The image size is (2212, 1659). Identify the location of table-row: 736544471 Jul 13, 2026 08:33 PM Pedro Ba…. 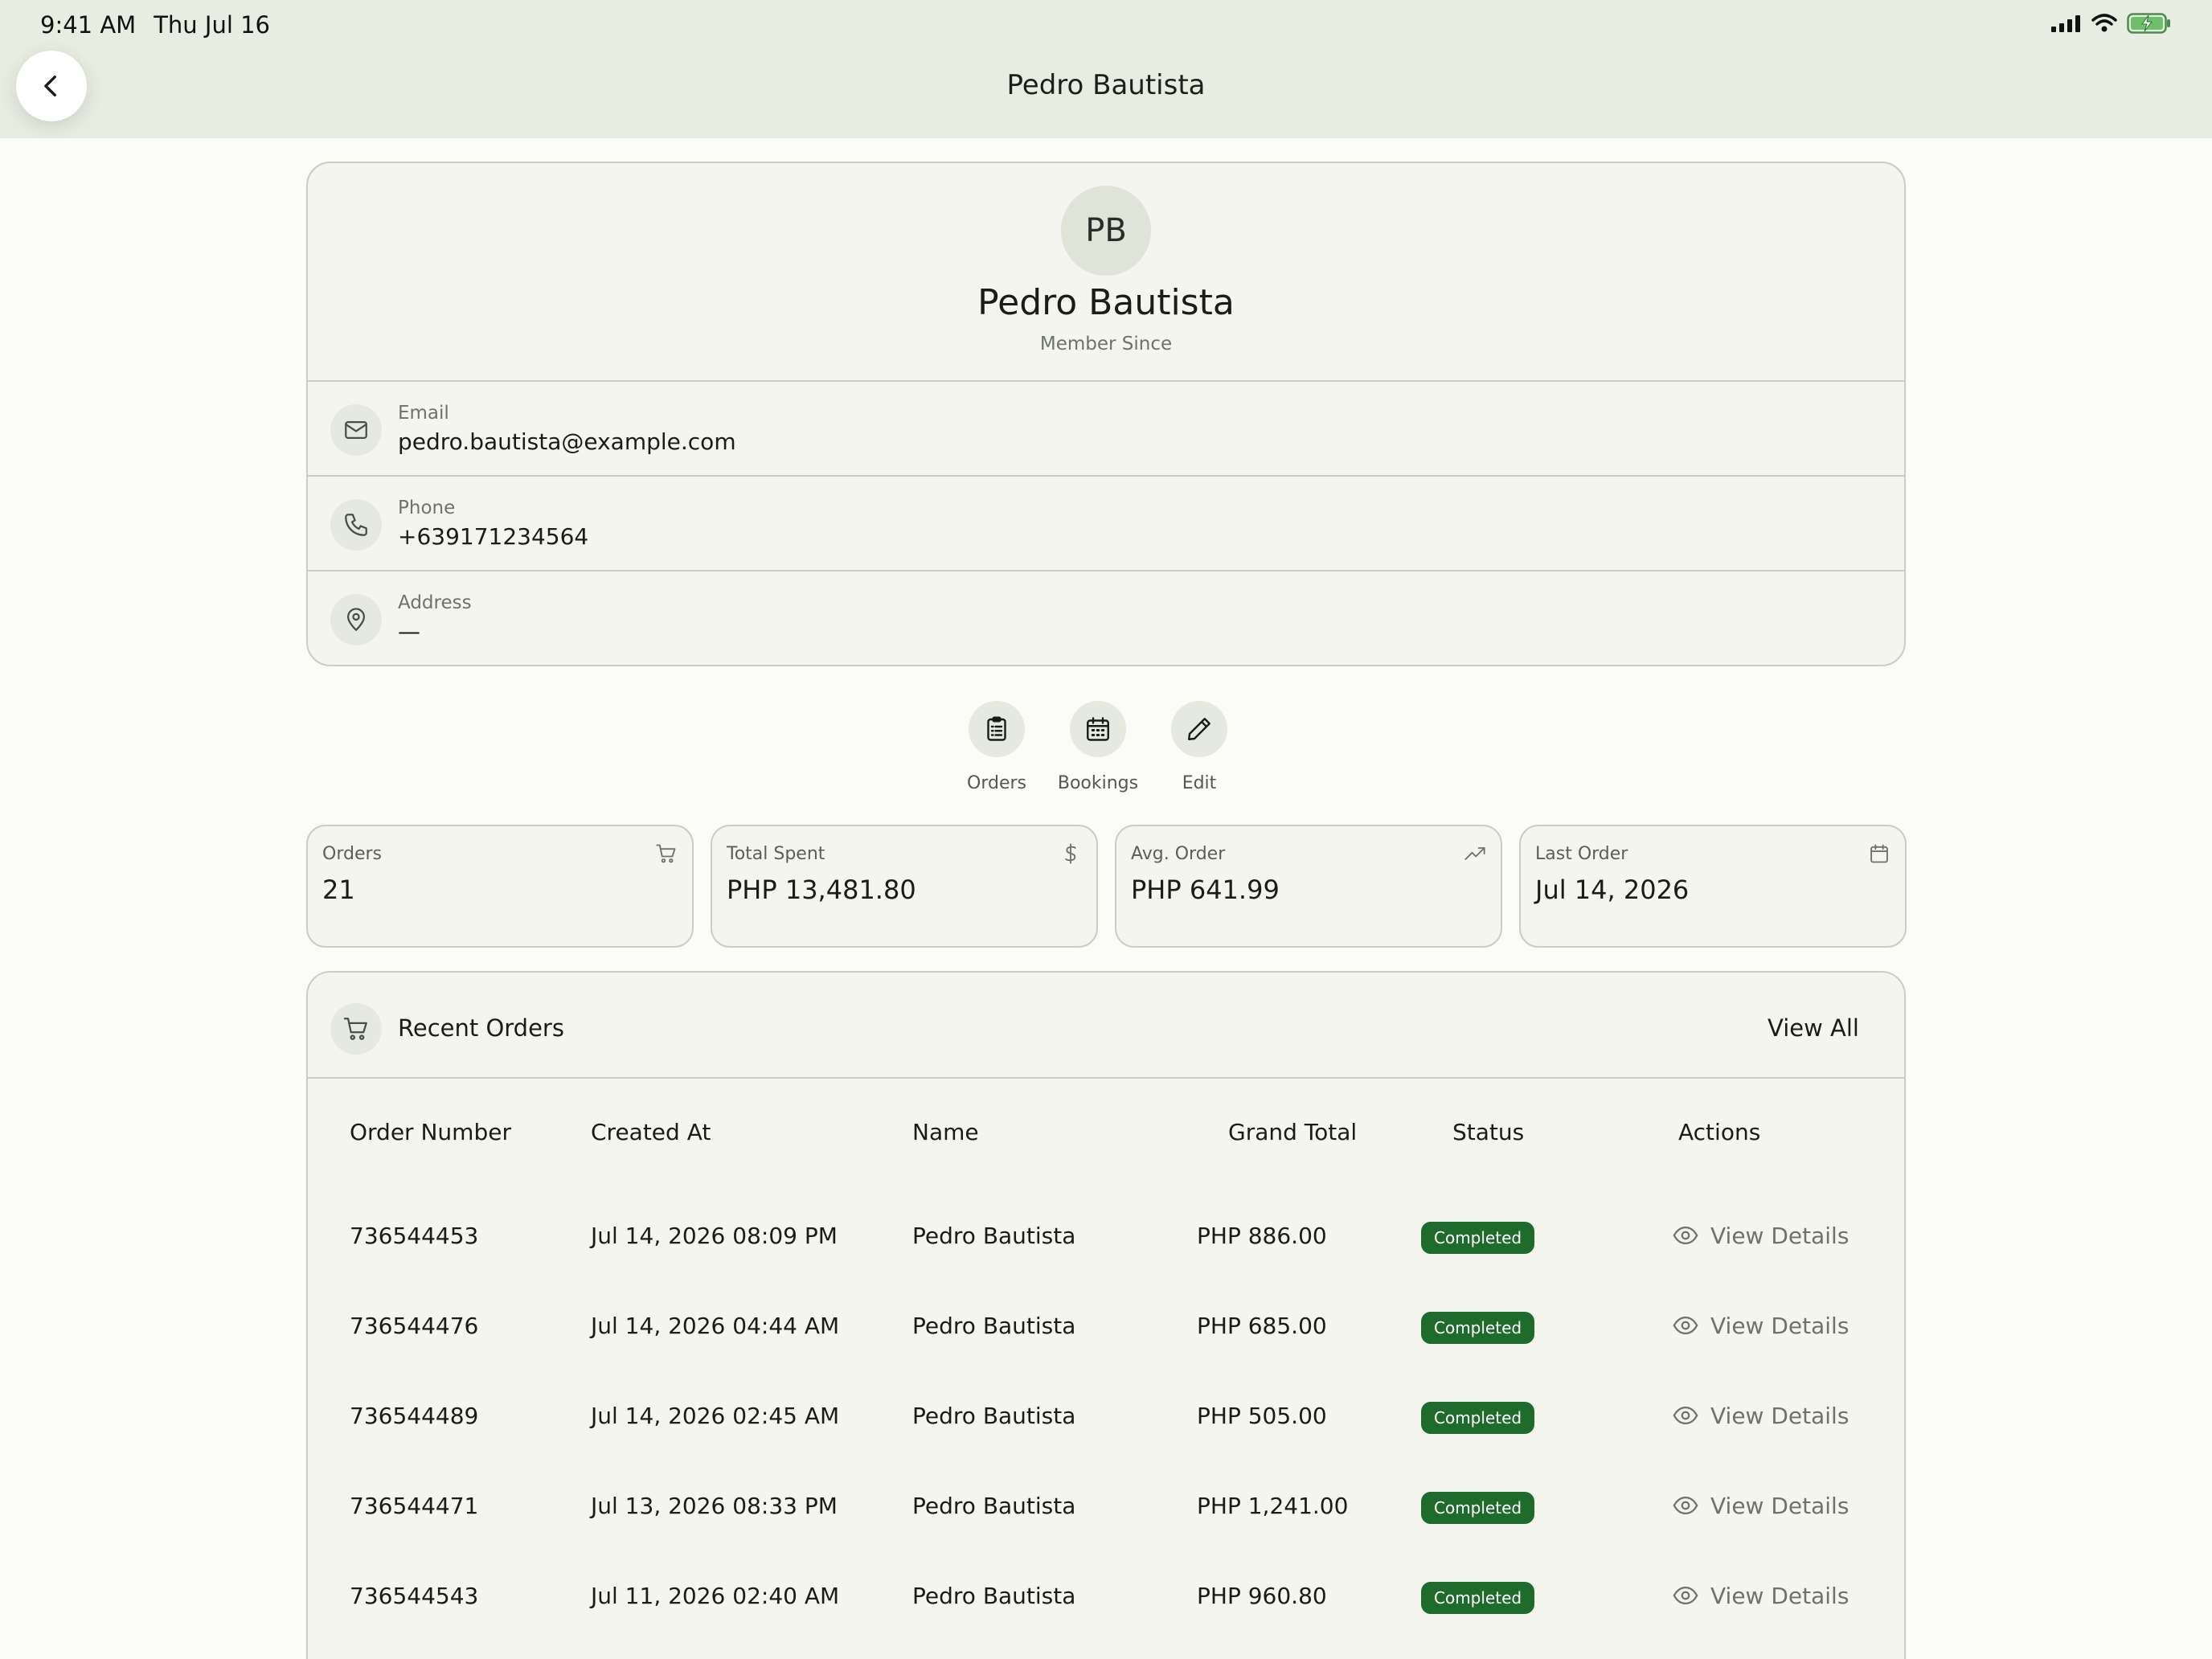
(1106, 1535).